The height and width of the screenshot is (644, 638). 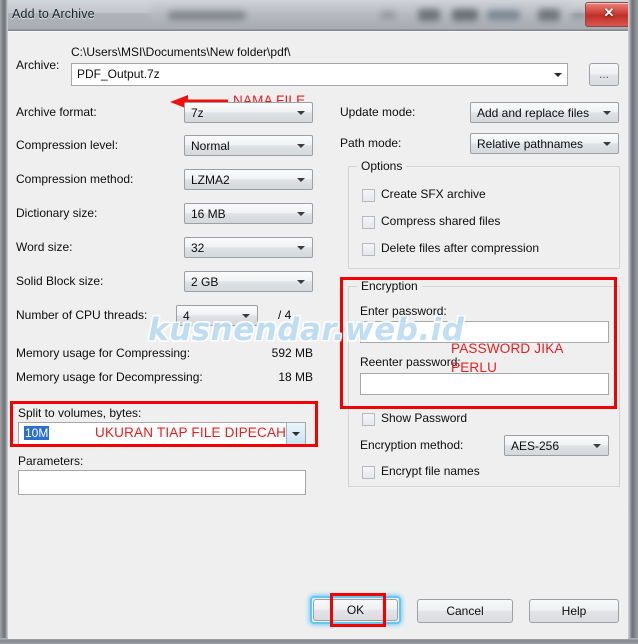 I want to click on compression-level-label: Compression level:, so click(x=67, y=145).